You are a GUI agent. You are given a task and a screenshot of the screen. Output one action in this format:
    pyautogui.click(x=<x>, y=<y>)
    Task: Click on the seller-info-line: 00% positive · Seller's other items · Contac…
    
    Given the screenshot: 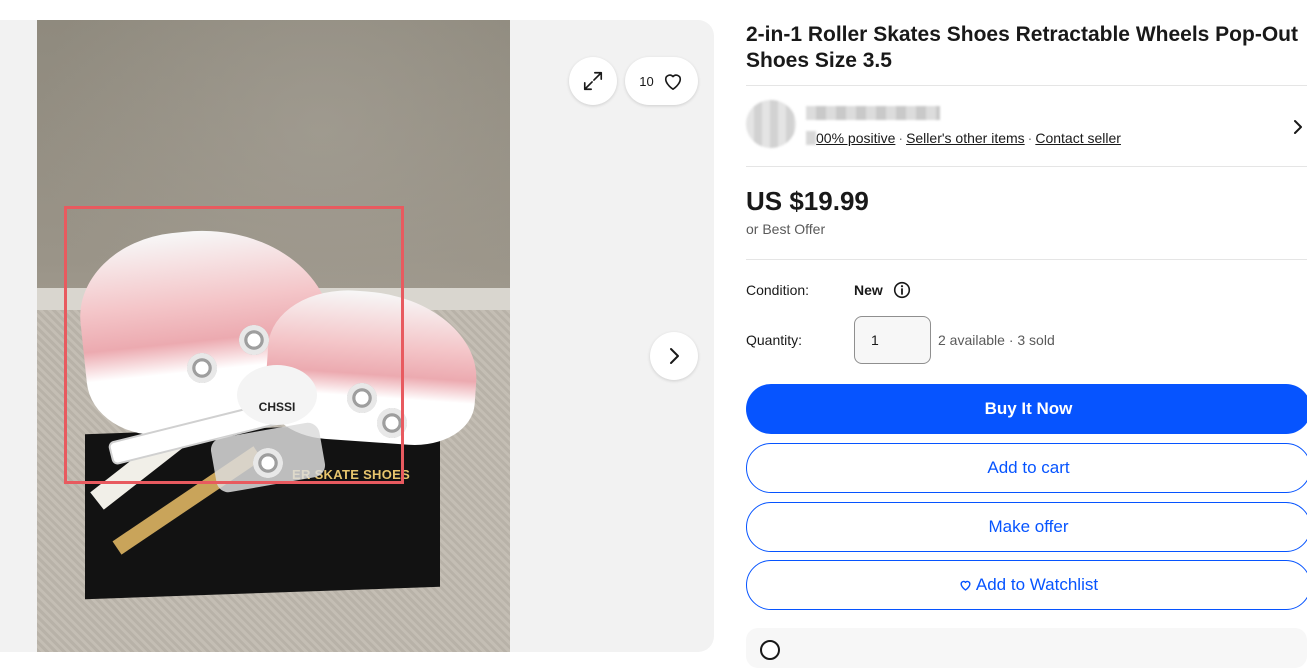 What is the action you would take?
    pyautogui.click(x=963, y=138)
    